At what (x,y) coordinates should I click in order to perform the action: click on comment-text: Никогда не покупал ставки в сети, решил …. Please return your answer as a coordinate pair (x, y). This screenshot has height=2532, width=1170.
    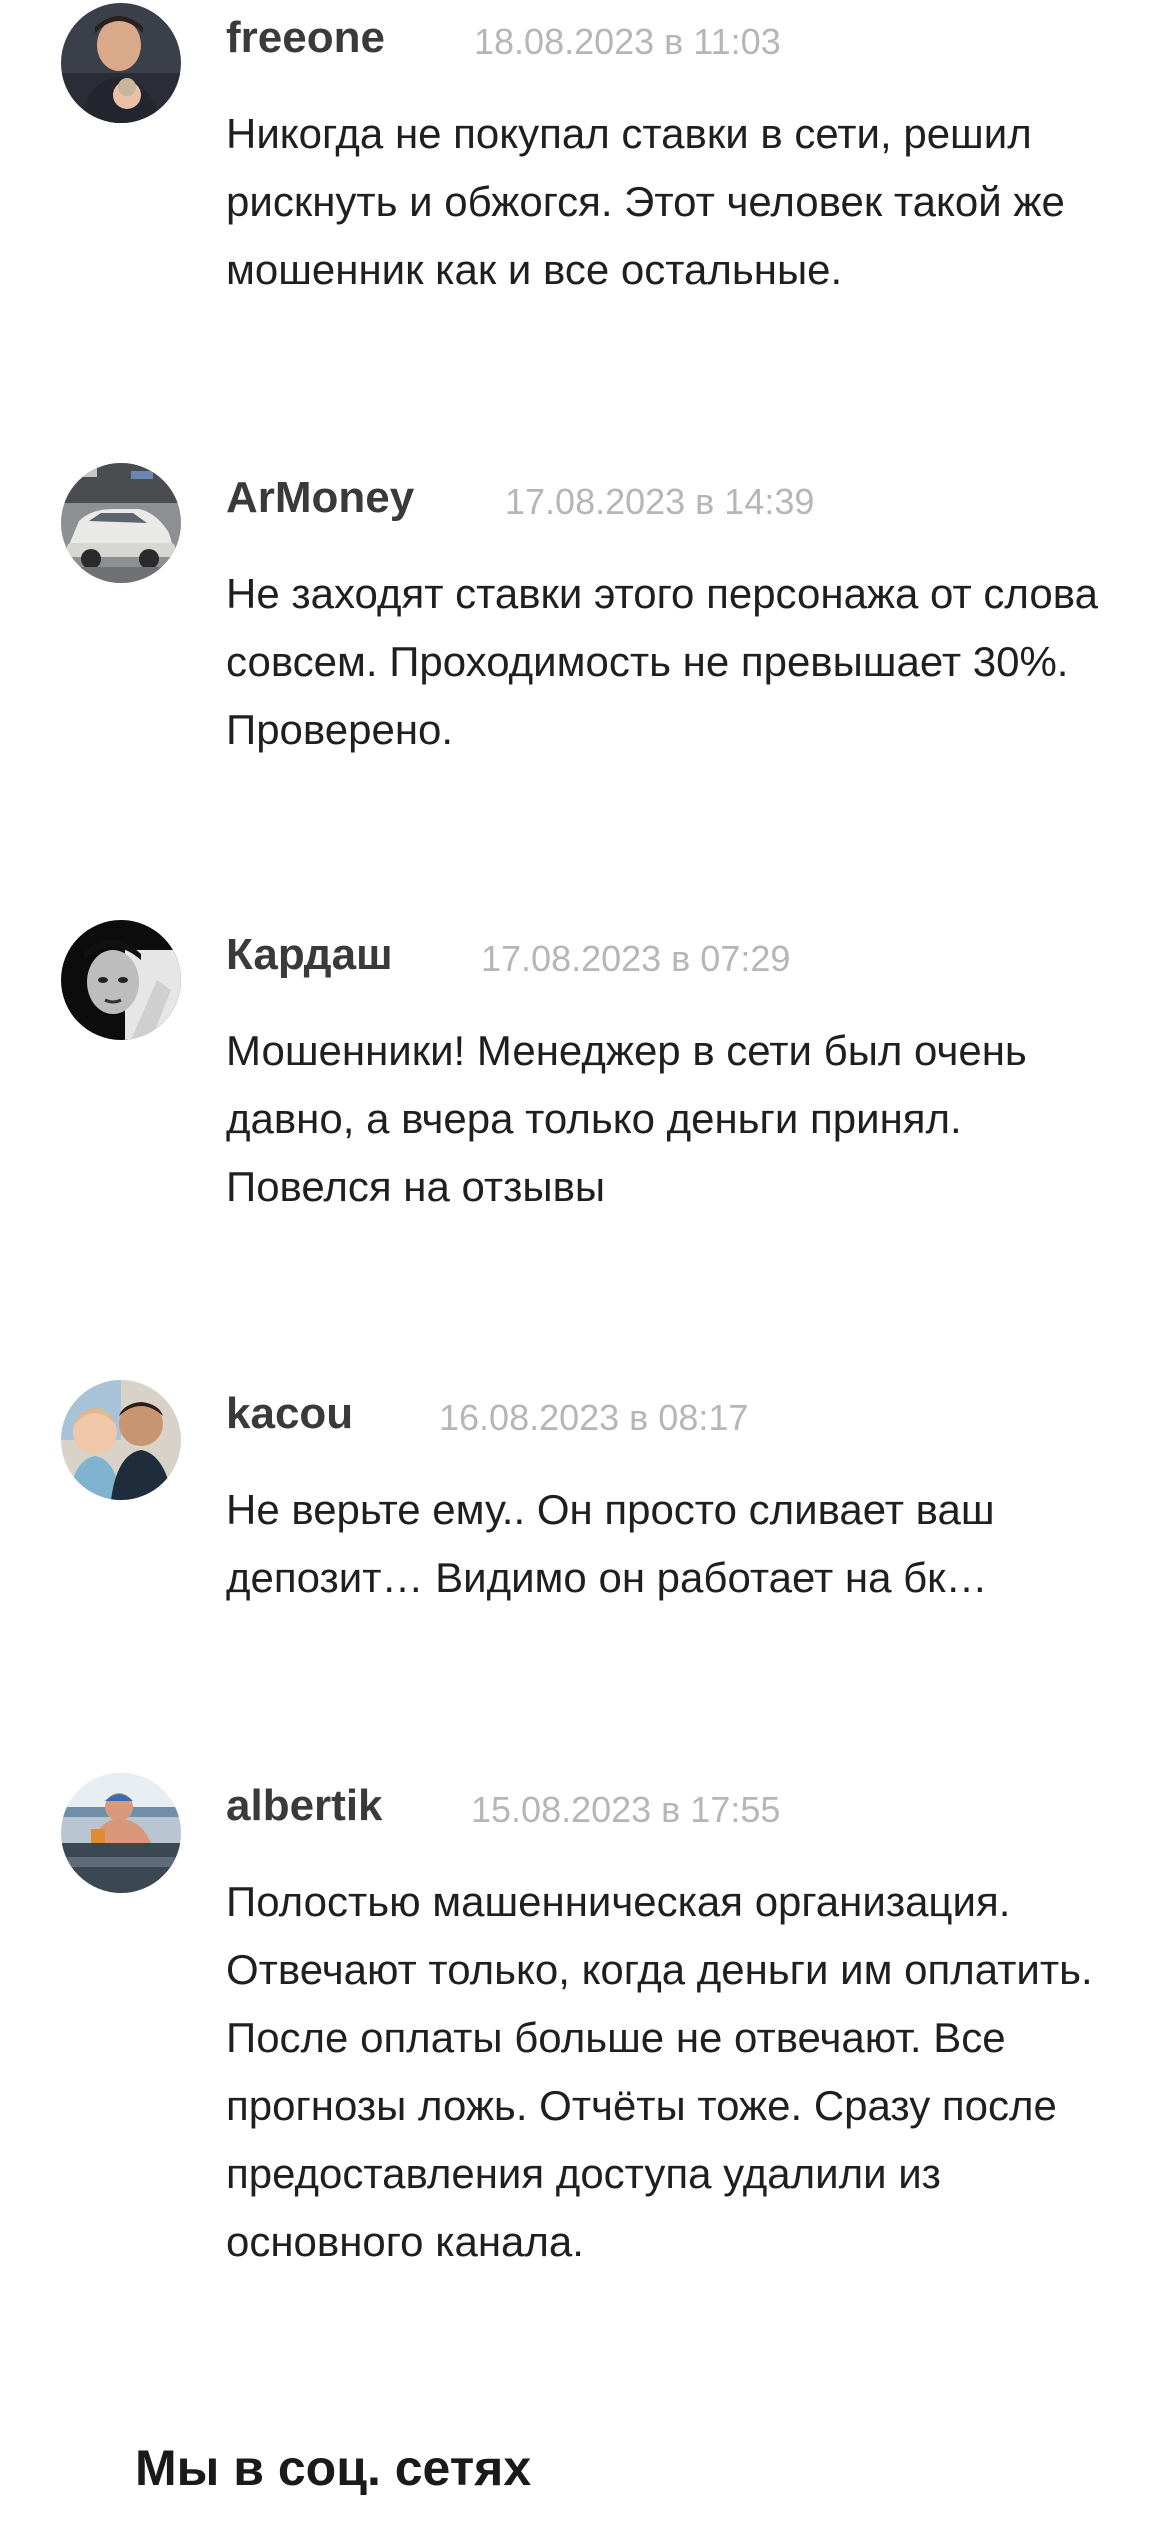
    Looking at the image, I should click on (645, 201).